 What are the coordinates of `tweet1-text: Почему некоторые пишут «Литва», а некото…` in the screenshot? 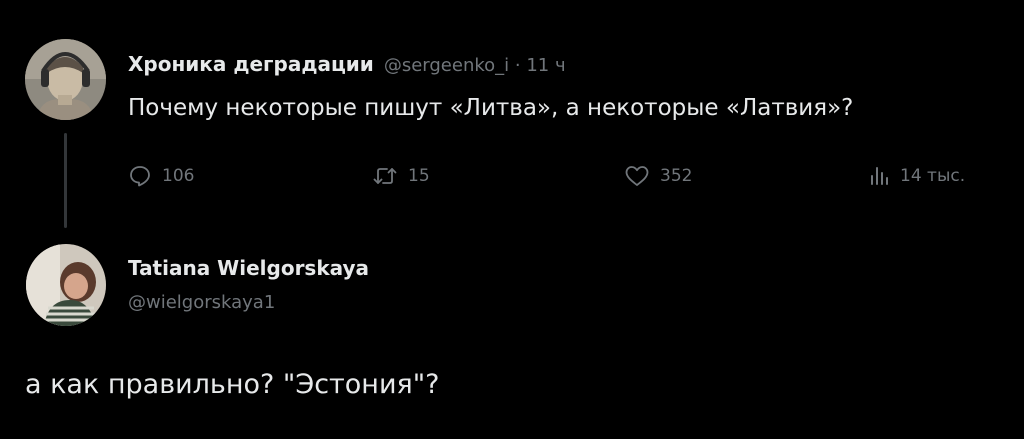 It's located at (491, 108).